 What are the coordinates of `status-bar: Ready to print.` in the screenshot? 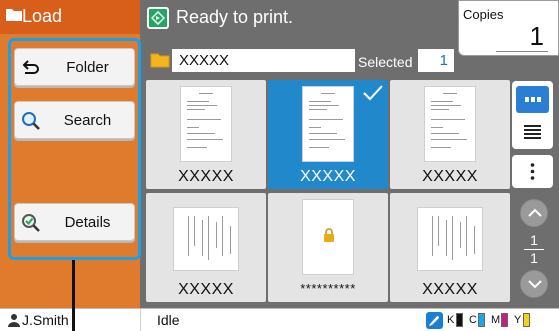 It's located at (299, 17).